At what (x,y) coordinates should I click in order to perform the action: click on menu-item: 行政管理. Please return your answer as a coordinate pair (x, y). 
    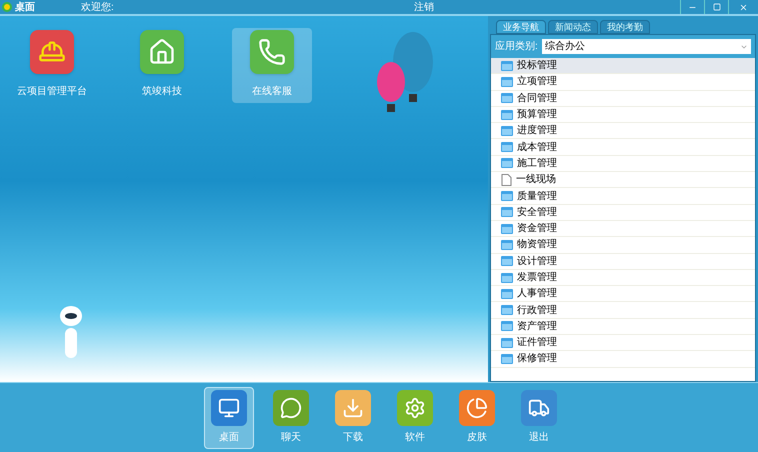
    Looking at the image, I should click on (623, 310).